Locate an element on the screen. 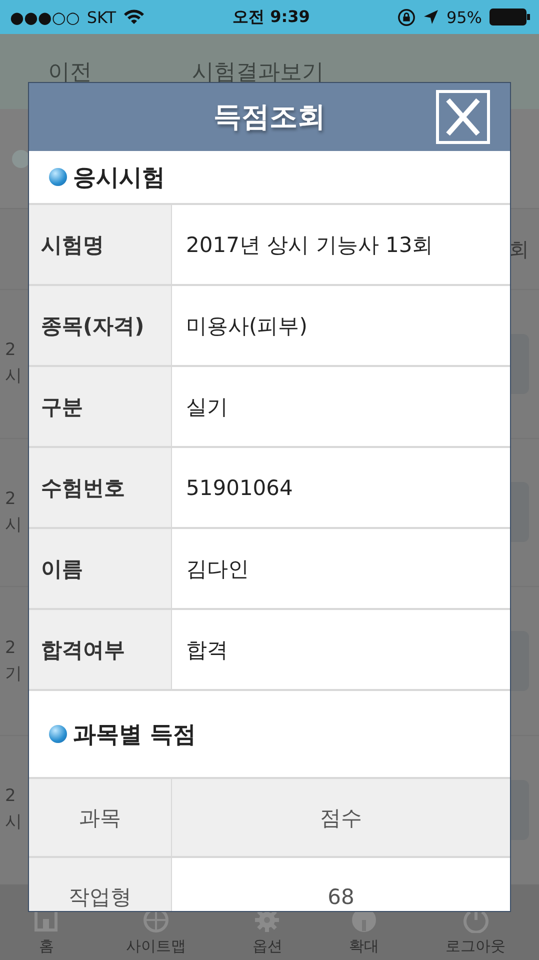  rotation-lock-icon is located at coordinates (406, 17).